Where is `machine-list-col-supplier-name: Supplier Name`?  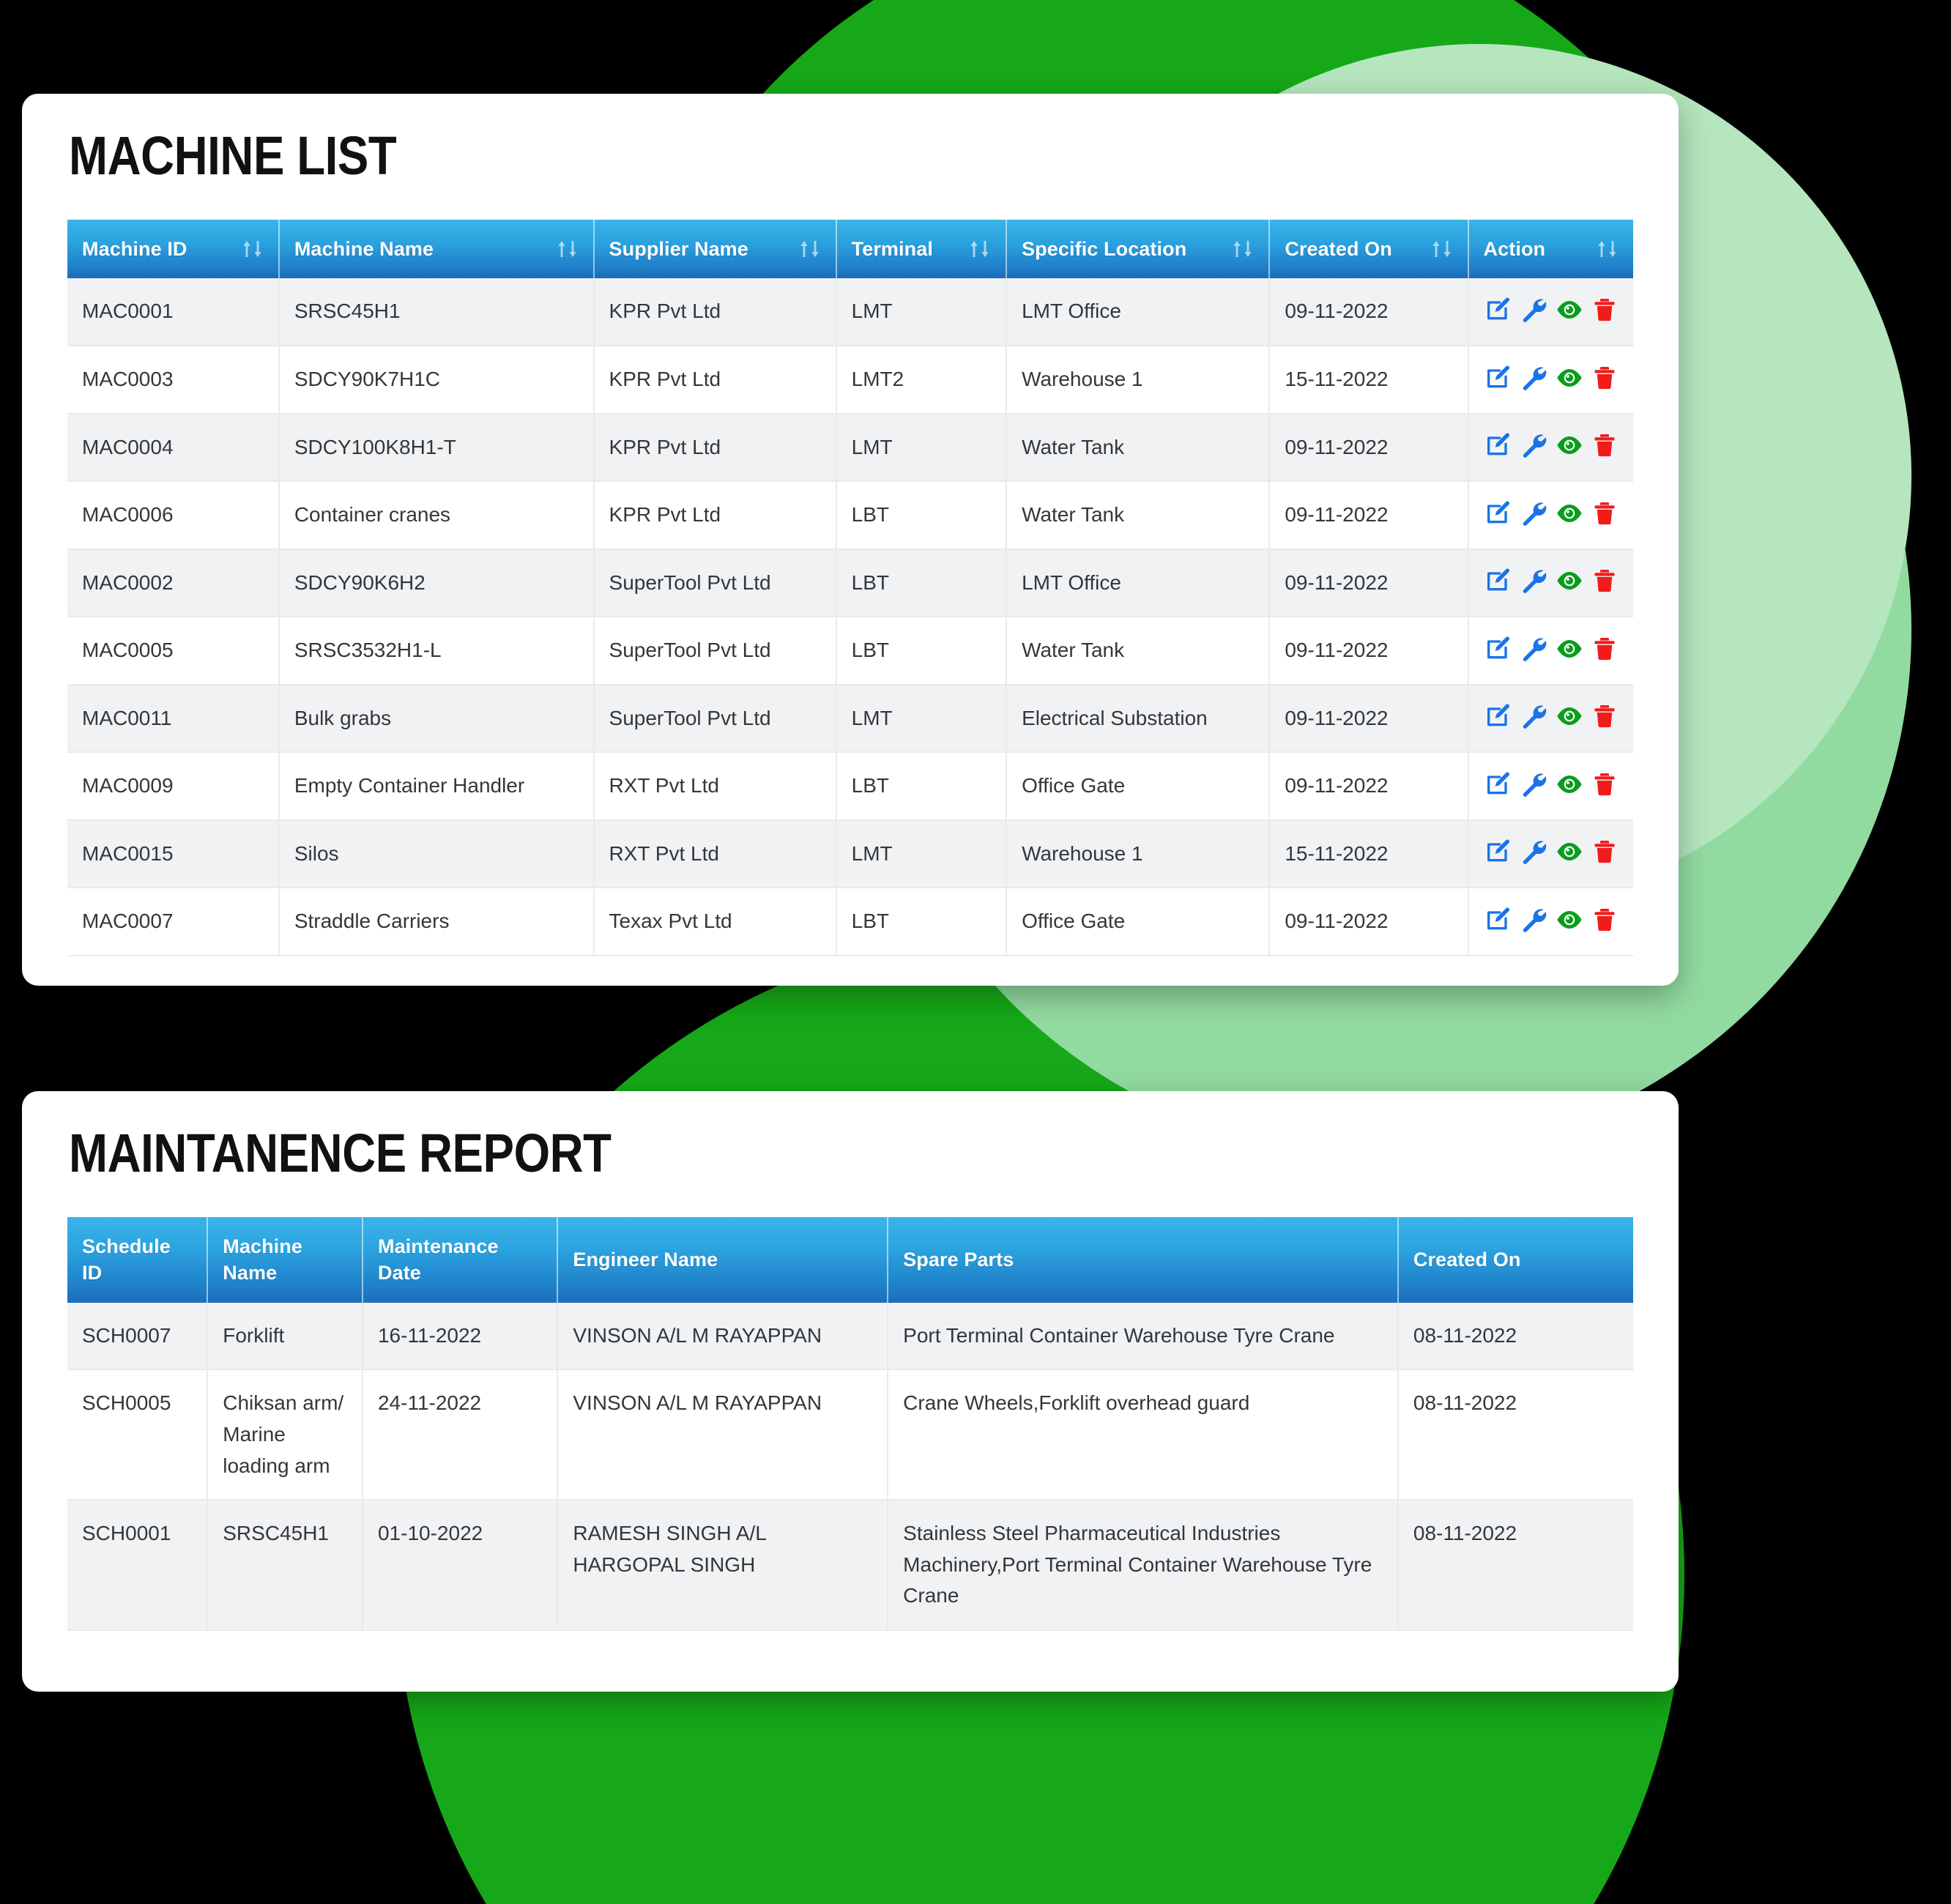 machine-list-col-supplier-name: Supplier Name is located at coordinates (715, 250).